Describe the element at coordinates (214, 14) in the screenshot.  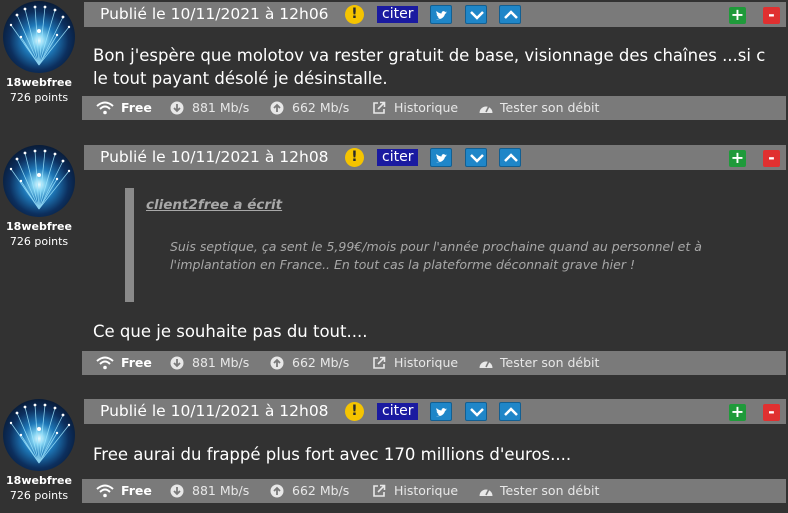
I see `post-date: Publié le 10/11/2021 à 12h06` at that location.